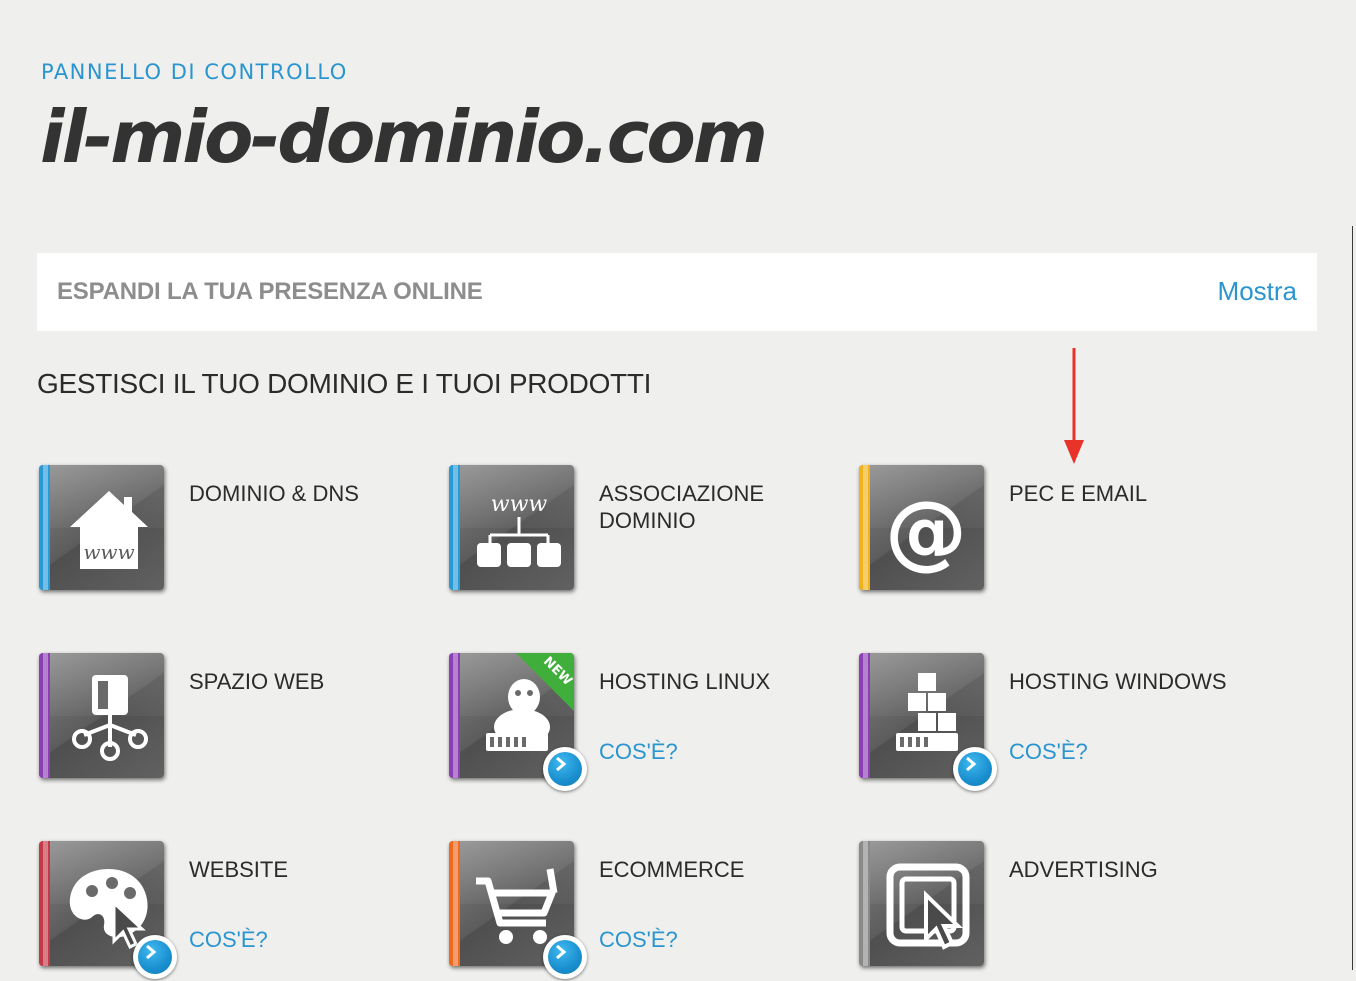  Describe the element at coordinates (1054, 911) in the screenshot. I see `product-advertising: ADVERTISING` at that location.